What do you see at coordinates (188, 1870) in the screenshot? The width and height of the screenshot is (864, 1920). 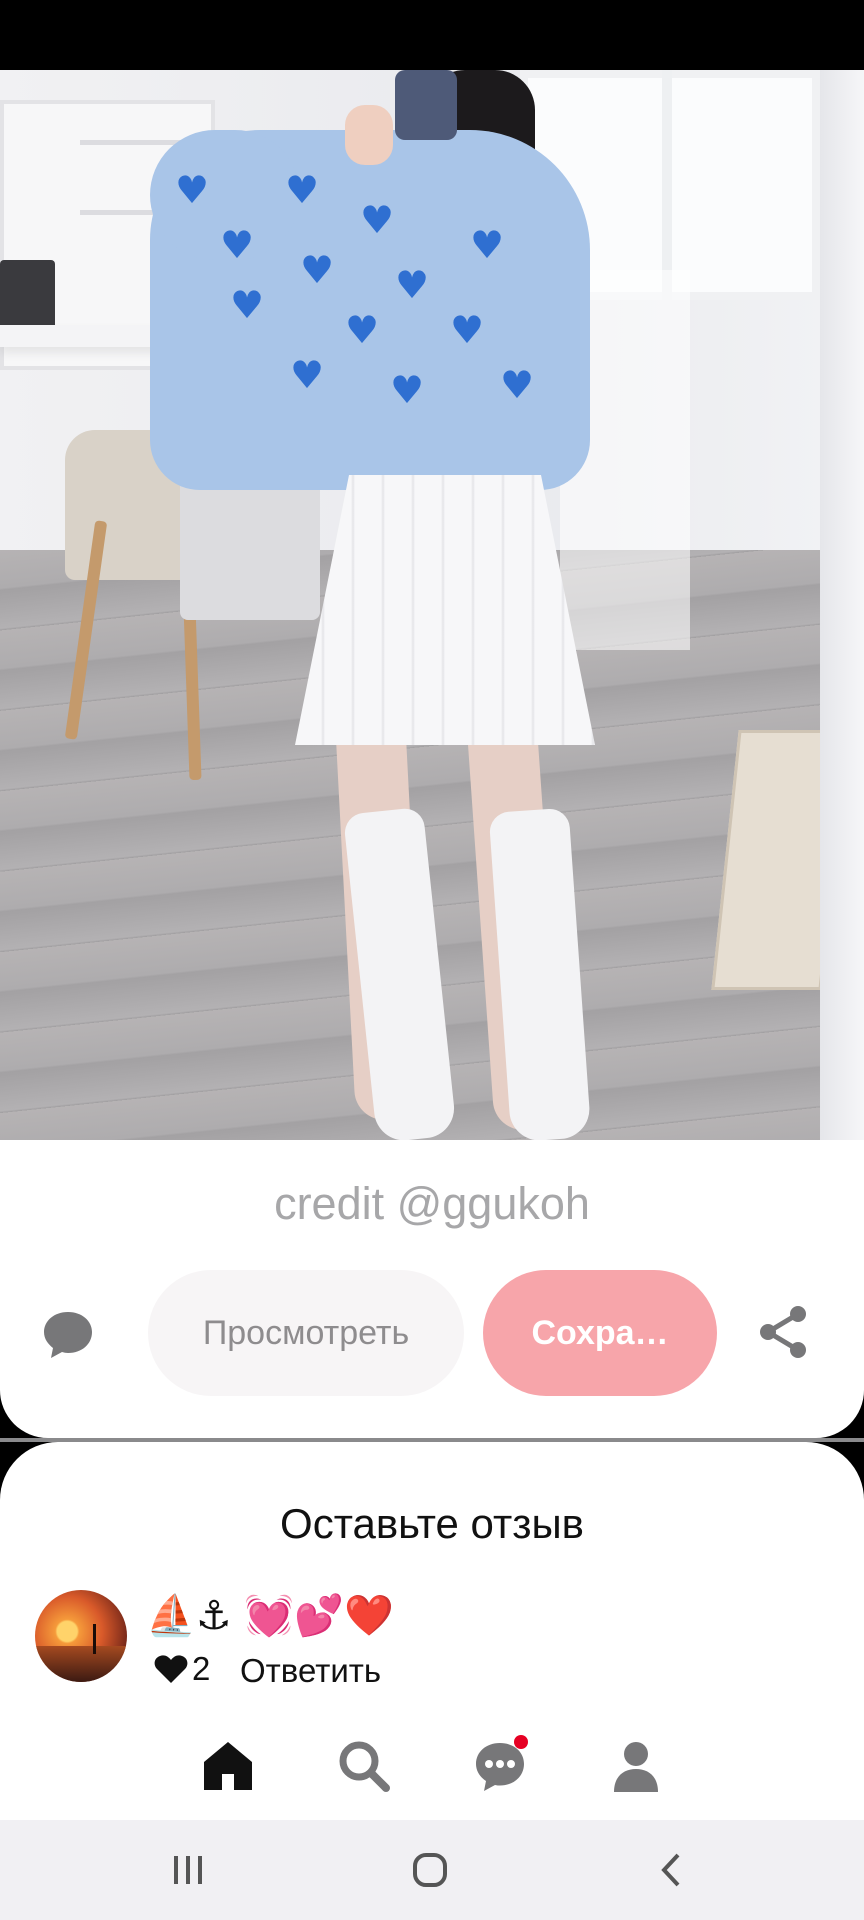 I see `recent-apps-icon` at bounding box center [188, 1870].